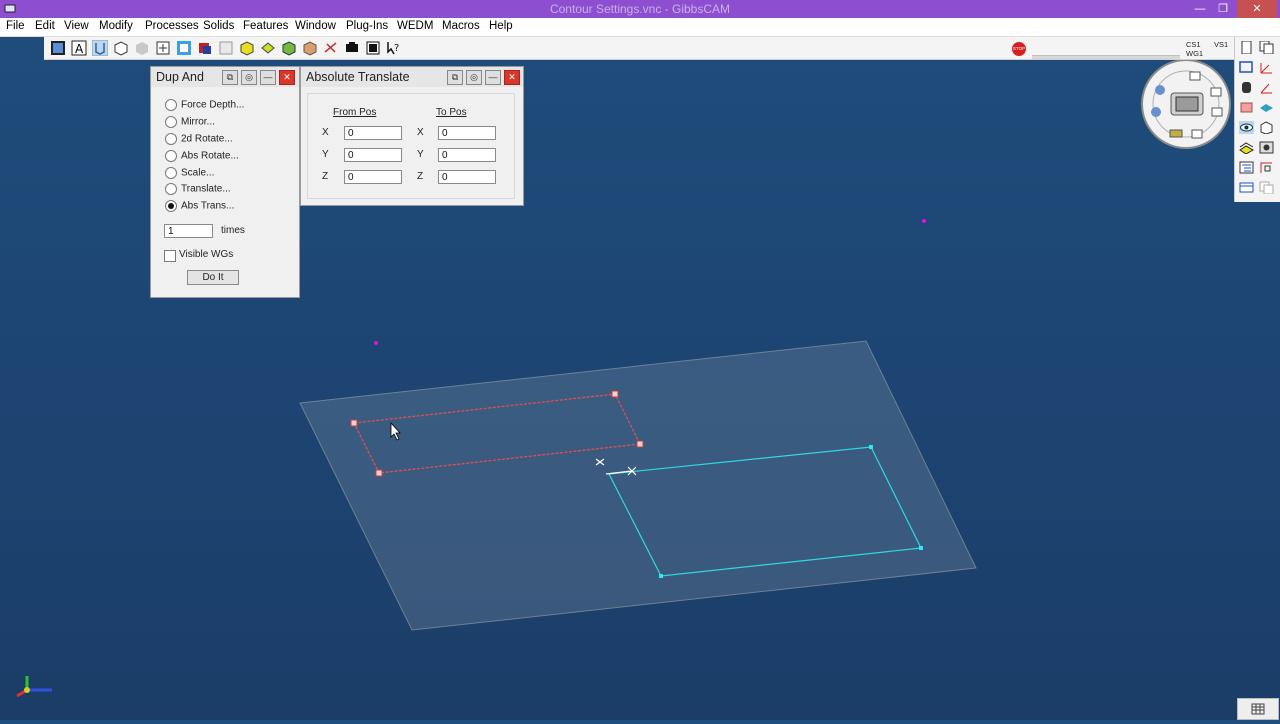  I want to click on to-x-input: 0, so click(467, 133).